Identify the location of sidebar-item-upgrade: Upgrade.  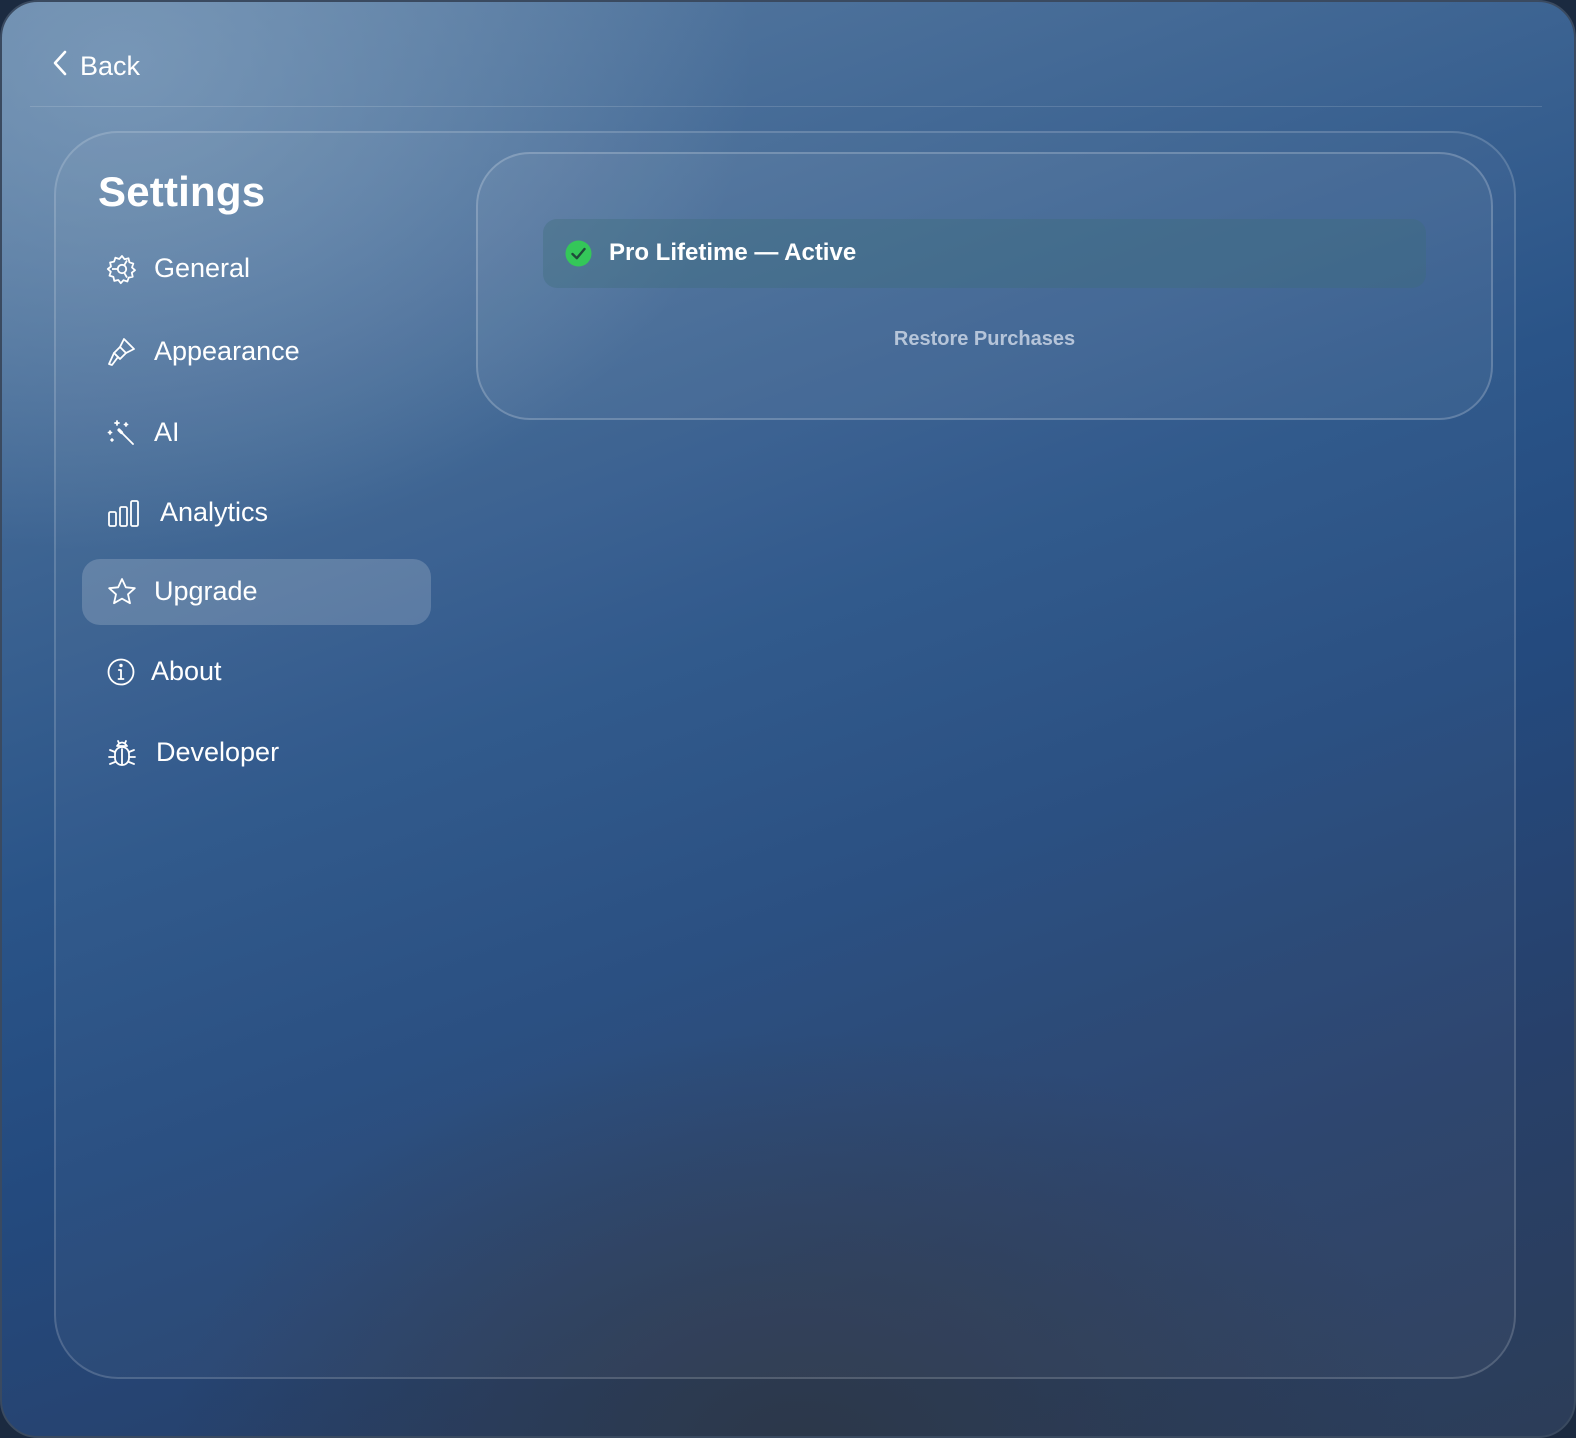
(256, 592).